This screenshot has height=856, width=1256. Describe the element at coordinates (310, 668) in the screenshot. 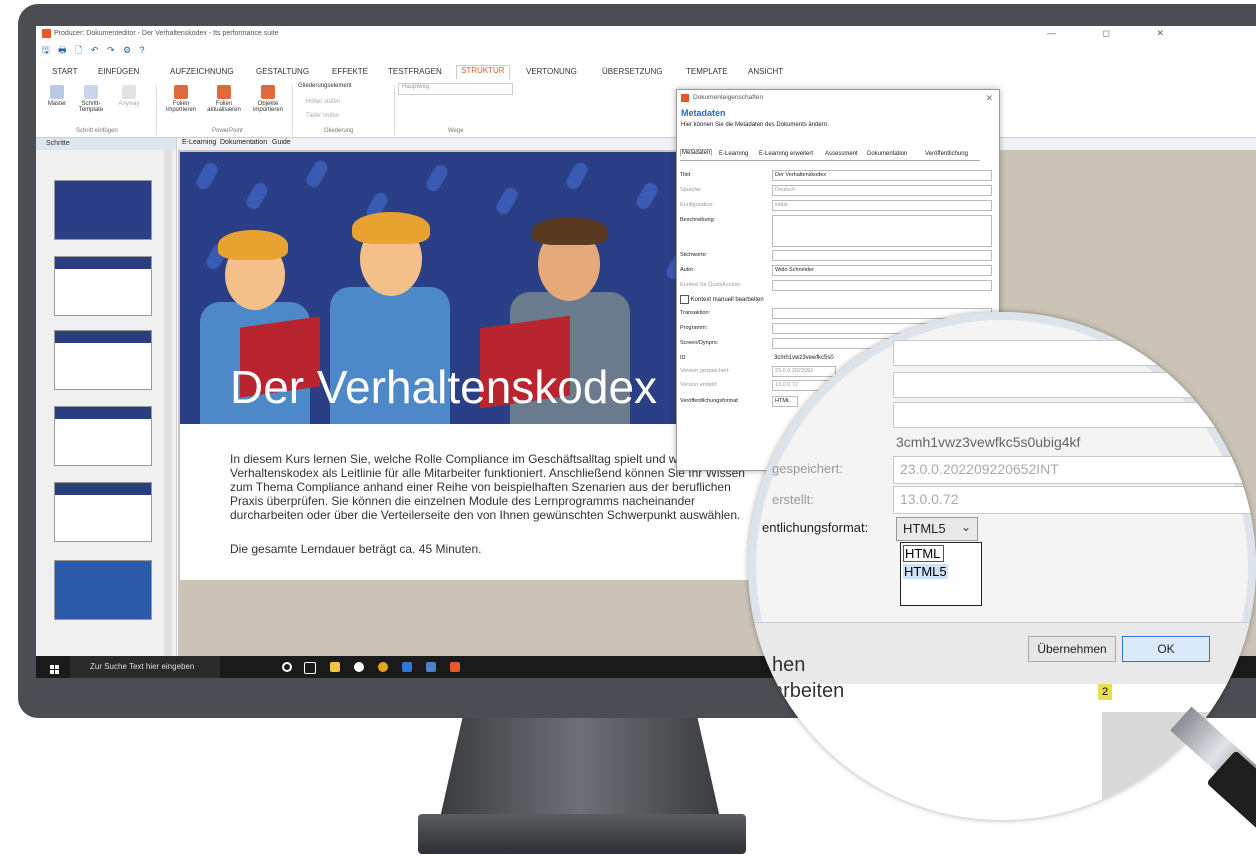

I see `task-view-icon` at that location.